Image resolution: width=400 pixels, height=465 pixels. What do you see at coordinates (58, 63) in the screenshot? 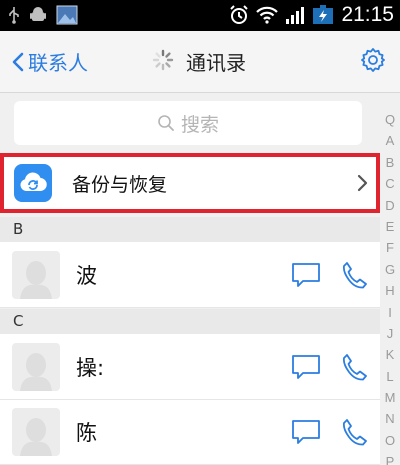
I see `back-label: 联系人` at bounding box center [58, 63].